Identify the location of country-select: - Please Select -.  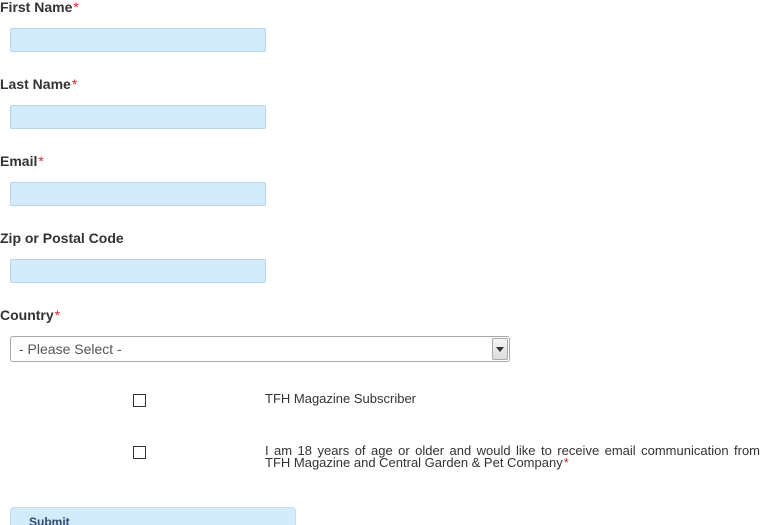
(260, 349).